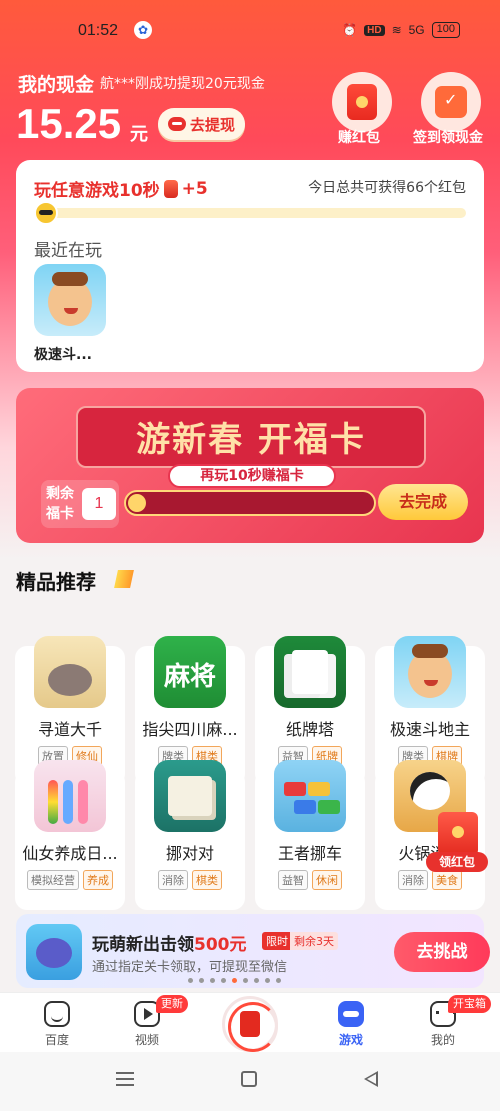  Describe the element at coordinates (139, 134) in the screenshot. I see `cash-unit: 元` at that location.